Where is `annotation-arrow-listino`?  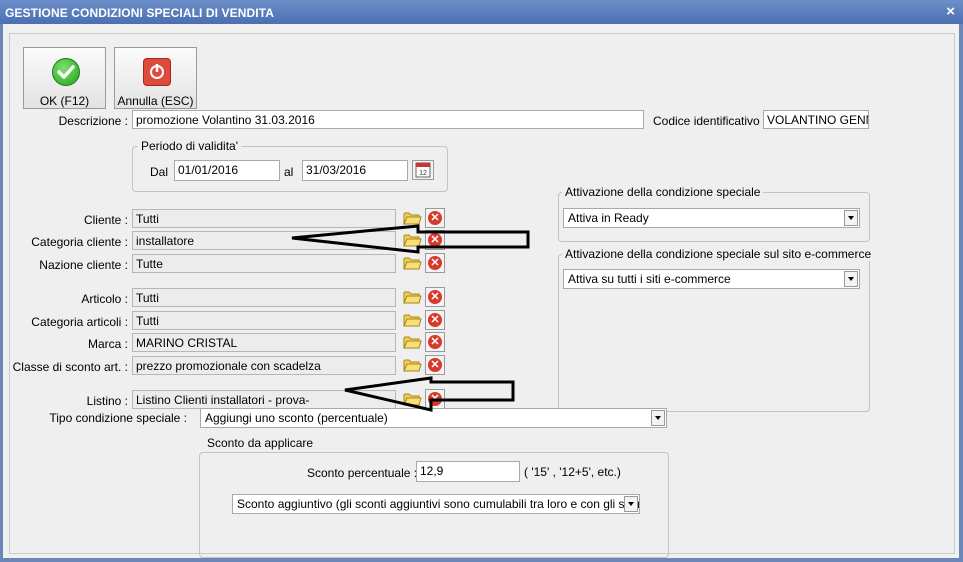
annotation-arrow-listino is located at coordinates (429, 394).